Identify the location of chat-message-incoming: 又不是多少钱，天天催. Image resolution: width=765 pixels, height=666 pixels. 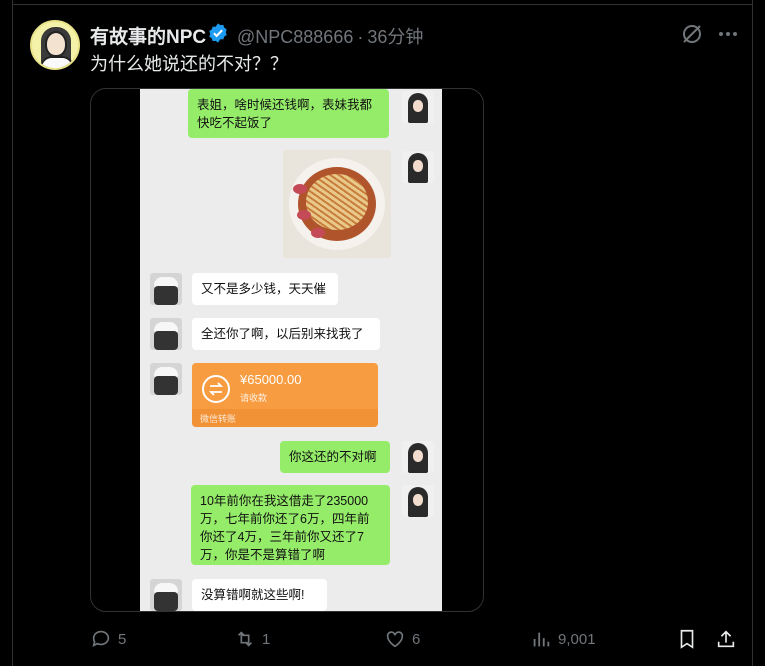
(265, 289).